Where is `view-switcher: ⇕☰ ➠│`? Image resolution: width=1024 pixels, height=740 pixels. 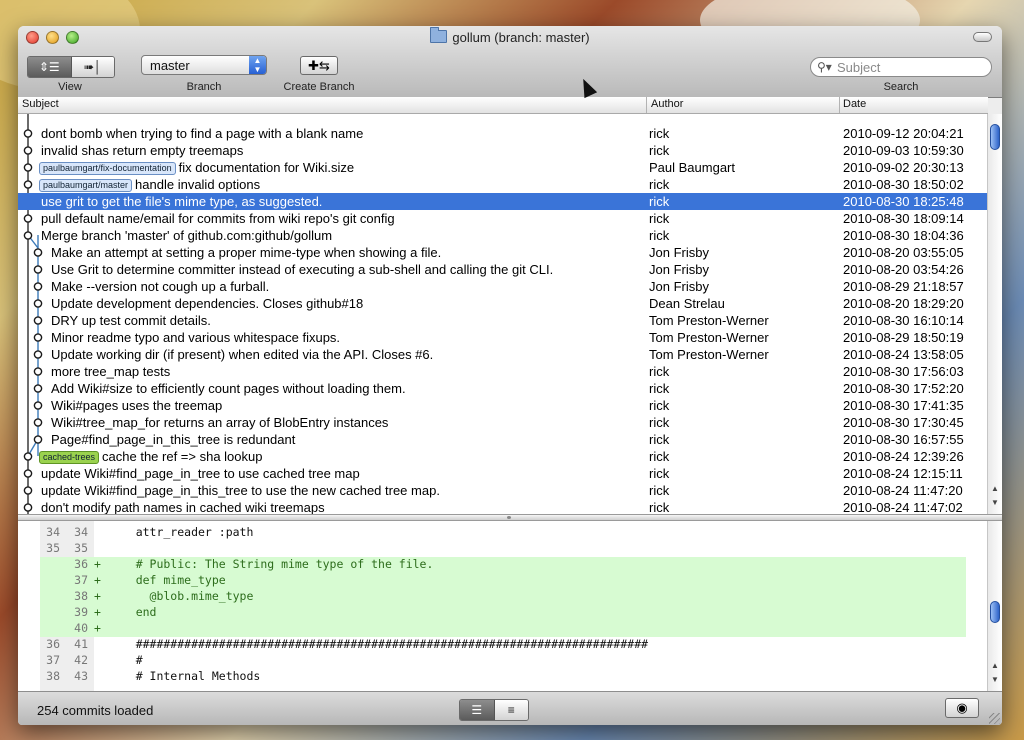
view-switcher: ⇕☰ ➠│ is located at coordinates (71, 67).